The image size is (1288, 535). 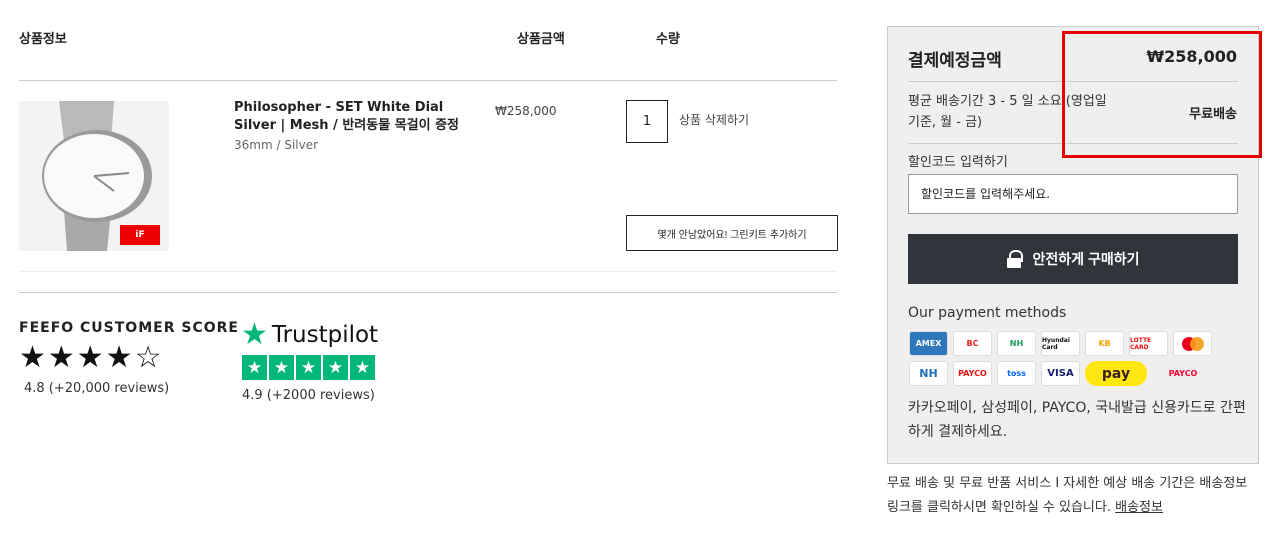 I want to click on trustpilot-name: Trustpilot, so click(x=325, y=335).